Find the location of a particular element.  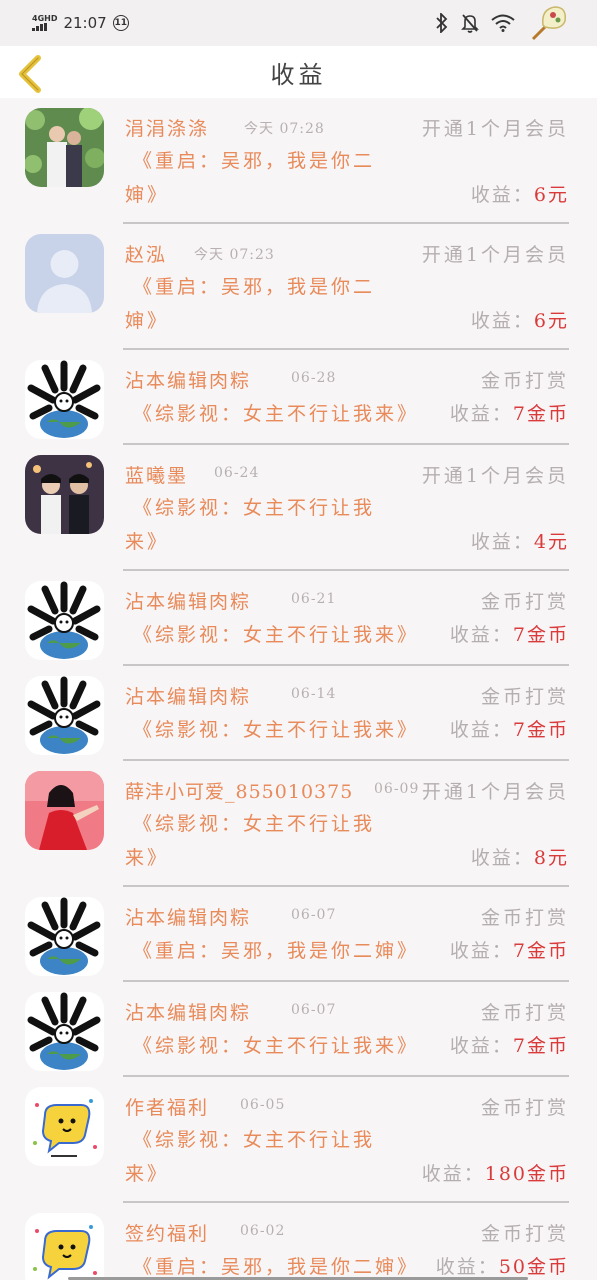

time-stamp: 06-24 is located at coordinates (237, 473).